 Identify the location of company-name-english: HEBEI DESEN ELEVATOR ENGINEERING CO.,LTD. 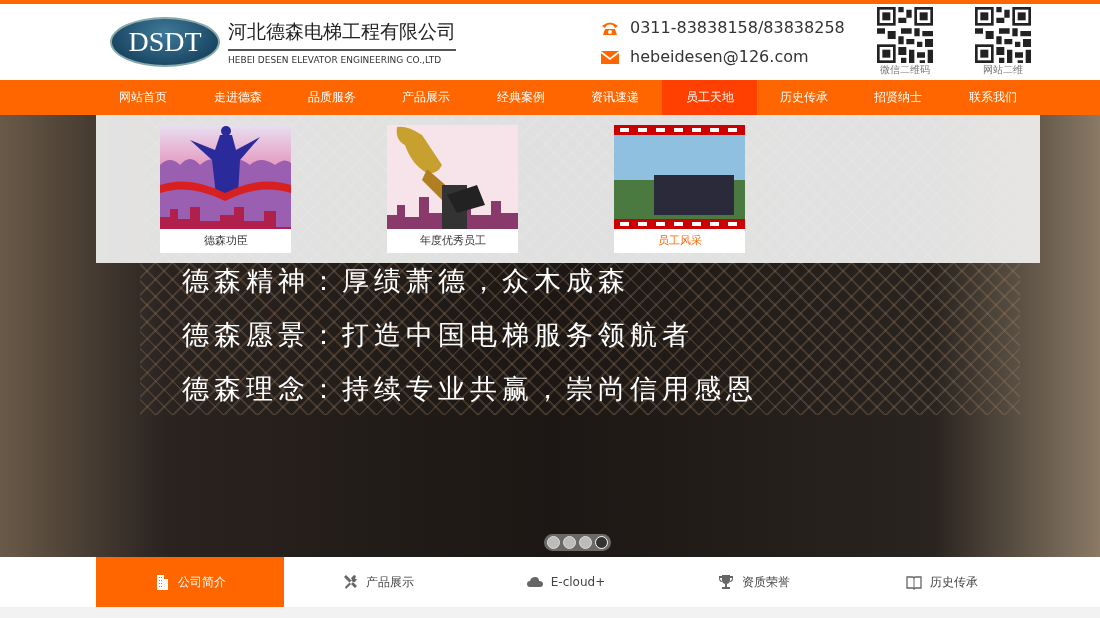
(335, 59).